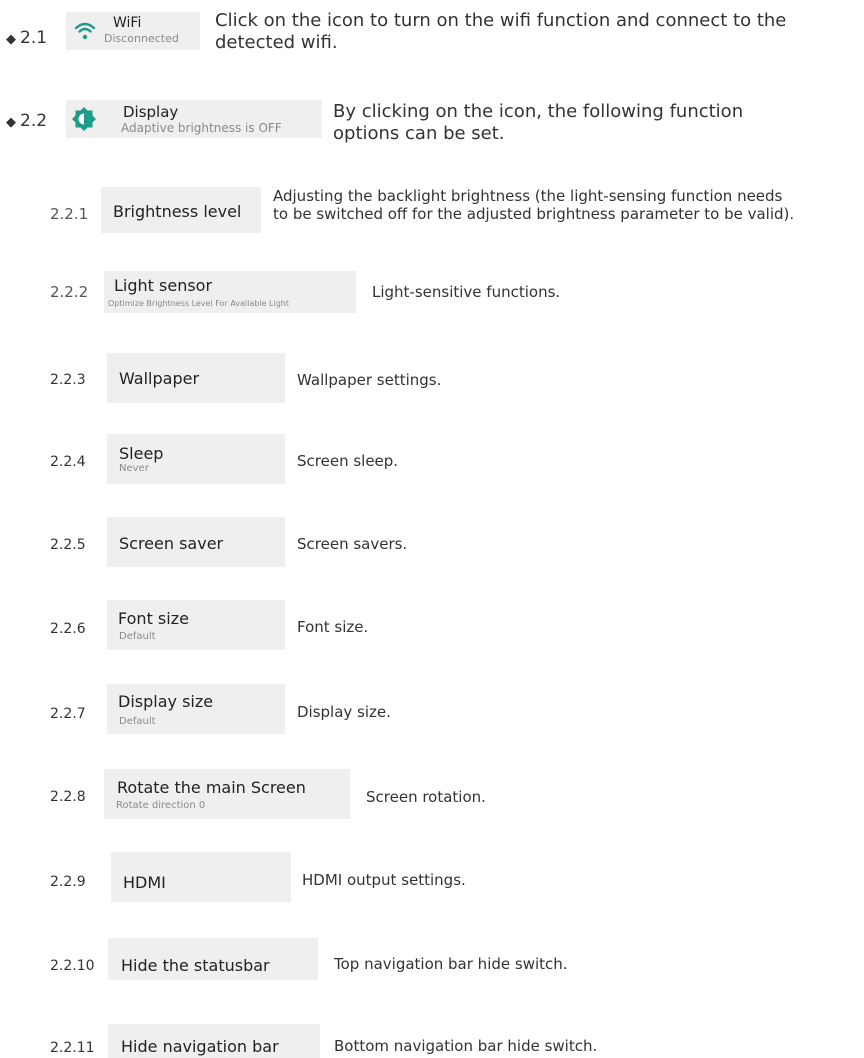  What do you see at coordinates (276, 42) in the screenshot?
I see `wifi-description-line-2: detected wifi.` at bounding box center [276, 42].